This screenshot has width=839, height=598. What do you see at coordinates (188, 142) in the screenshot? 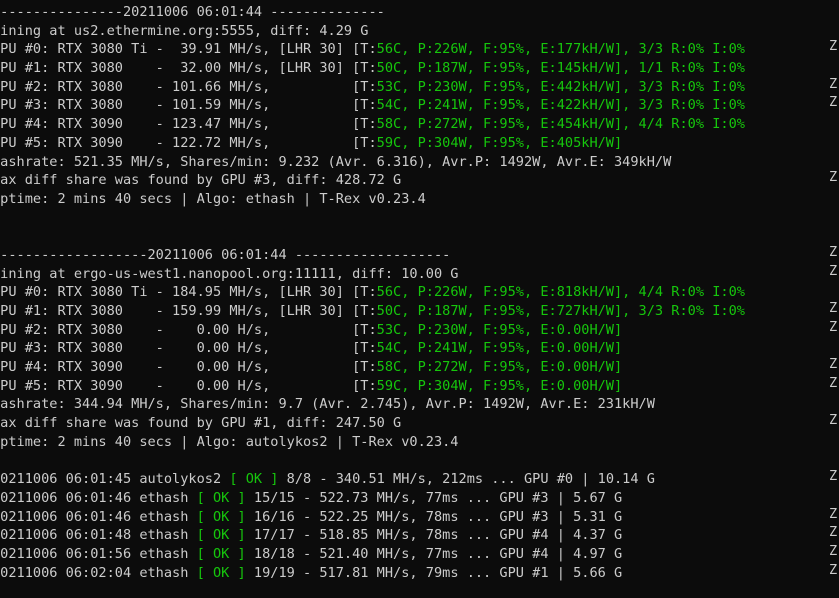
I see `terminal-text: GPU #5: RTX 3090 - 122.72 MH/s, [T:` at bounding box center [188, 142].